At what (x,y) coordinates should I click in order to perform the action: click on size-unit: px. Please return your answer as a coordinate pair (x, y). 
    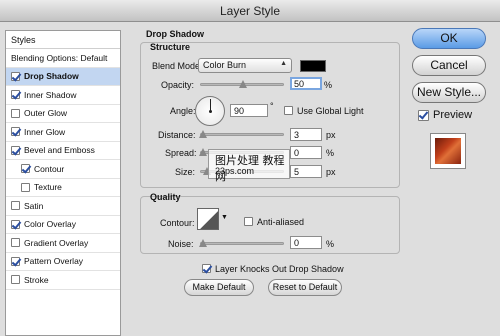
    Looking at the image, I should click on (331, 172).